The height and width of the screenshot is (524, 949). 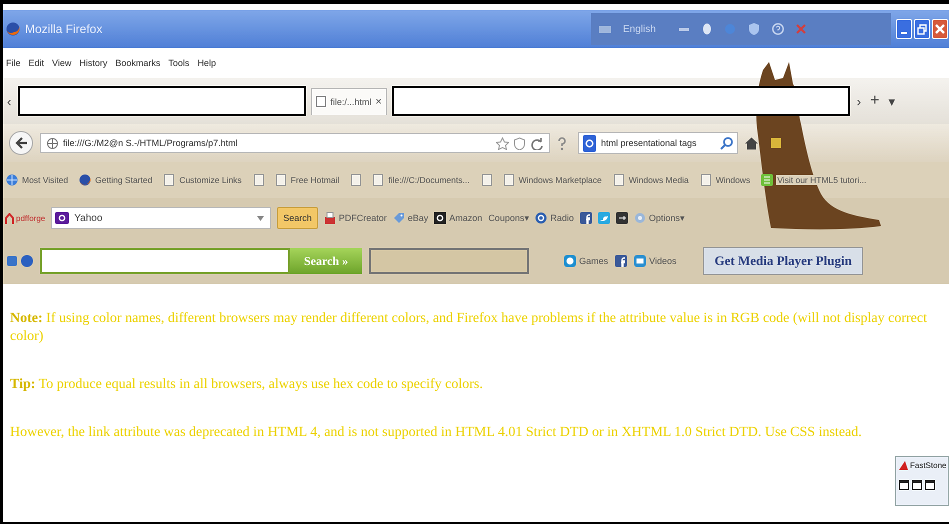 I want to click on back-button, so click(x=21, y=143).